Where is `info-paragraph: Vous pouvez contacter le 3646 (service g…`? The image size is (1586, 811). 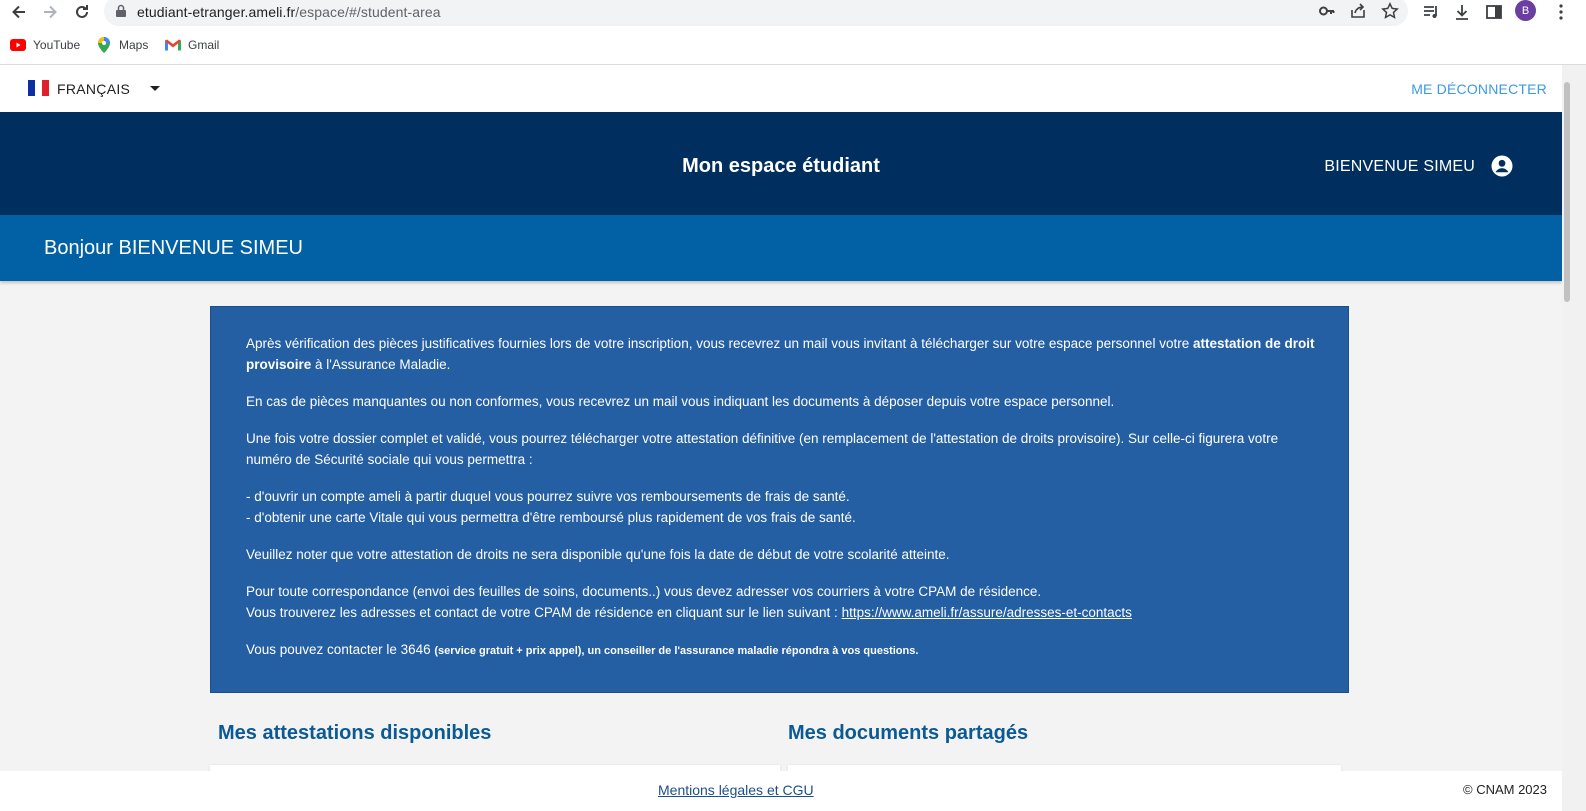
info-paragraph: Vous pouvez contacter le 3646 (service g… is located at coordinates (582, 649).